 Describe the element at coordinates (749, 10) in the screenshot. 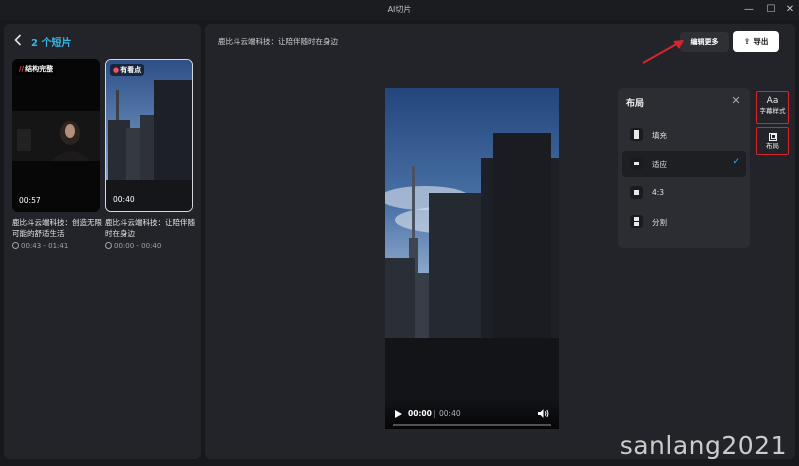

I see `minimize-button: —` at that location.